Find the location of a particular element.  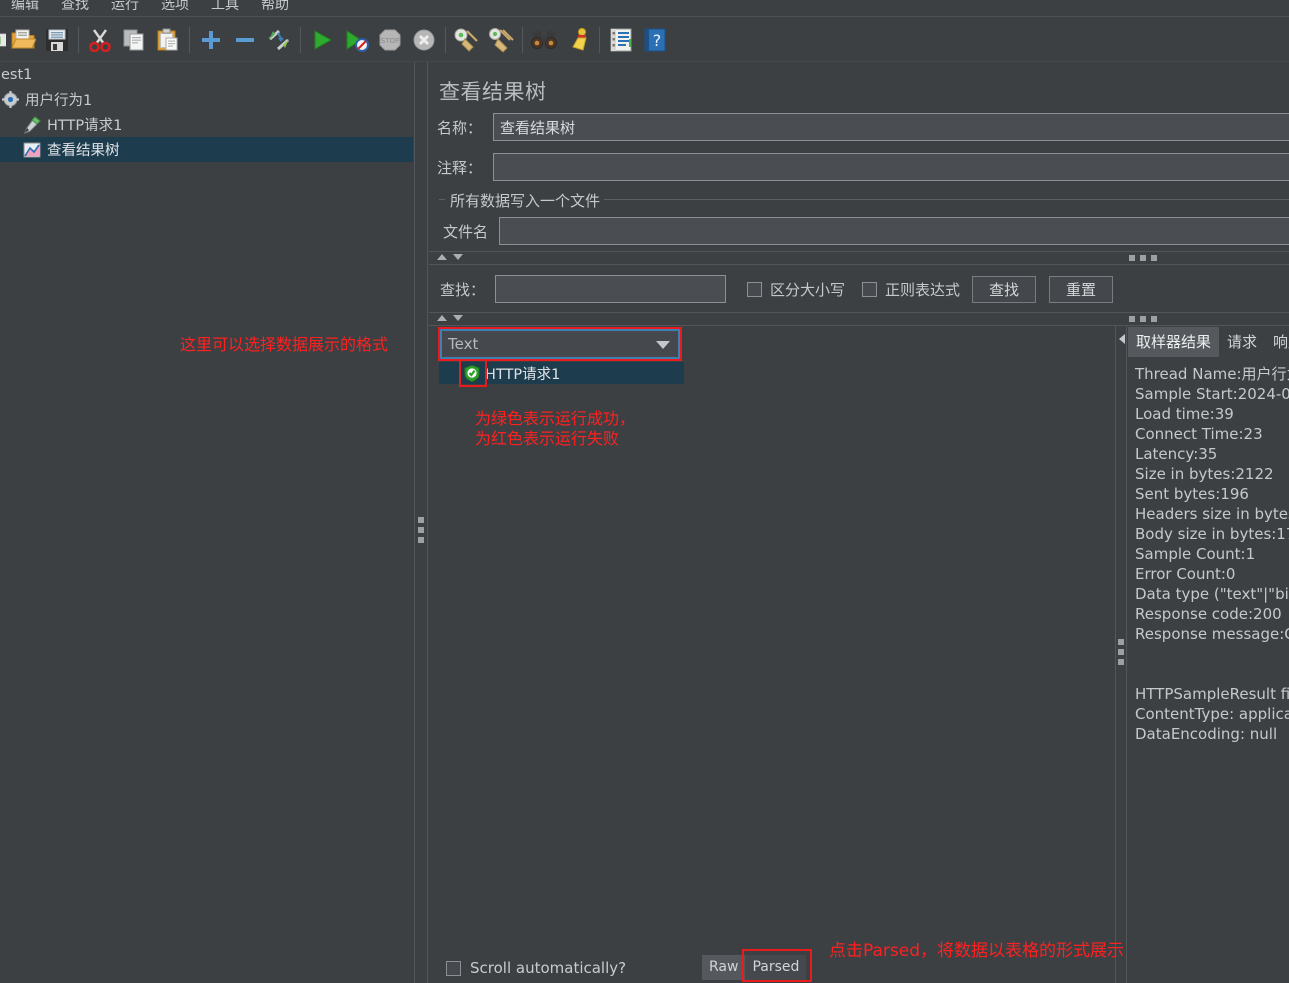

name-input: 查看结果树 is located at coordinates (891, 127).